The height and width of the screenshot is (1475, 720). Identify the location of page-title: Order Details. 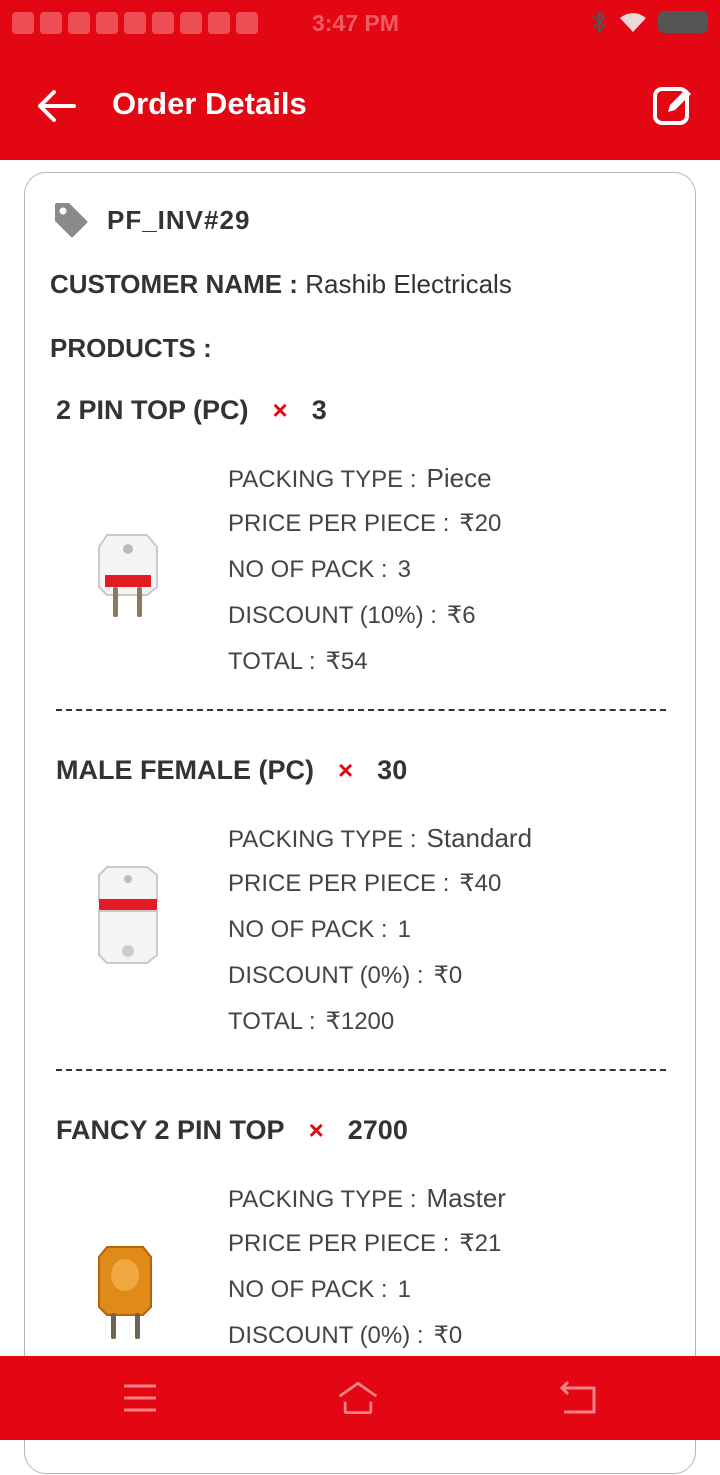
(209, 103).